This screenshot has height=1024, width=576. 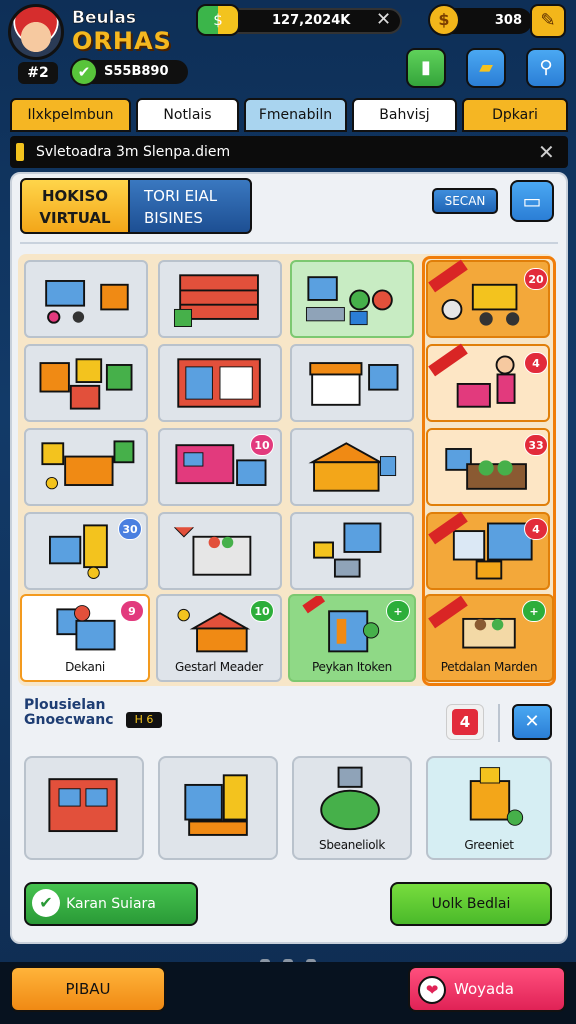 I want to click on treasure-button: ▰, so click(x=486, y=68).